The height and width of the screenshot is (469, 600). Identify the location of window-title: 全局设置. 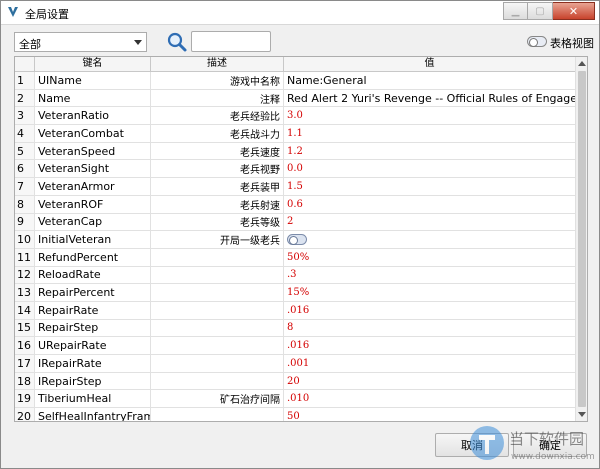
(47, 14).